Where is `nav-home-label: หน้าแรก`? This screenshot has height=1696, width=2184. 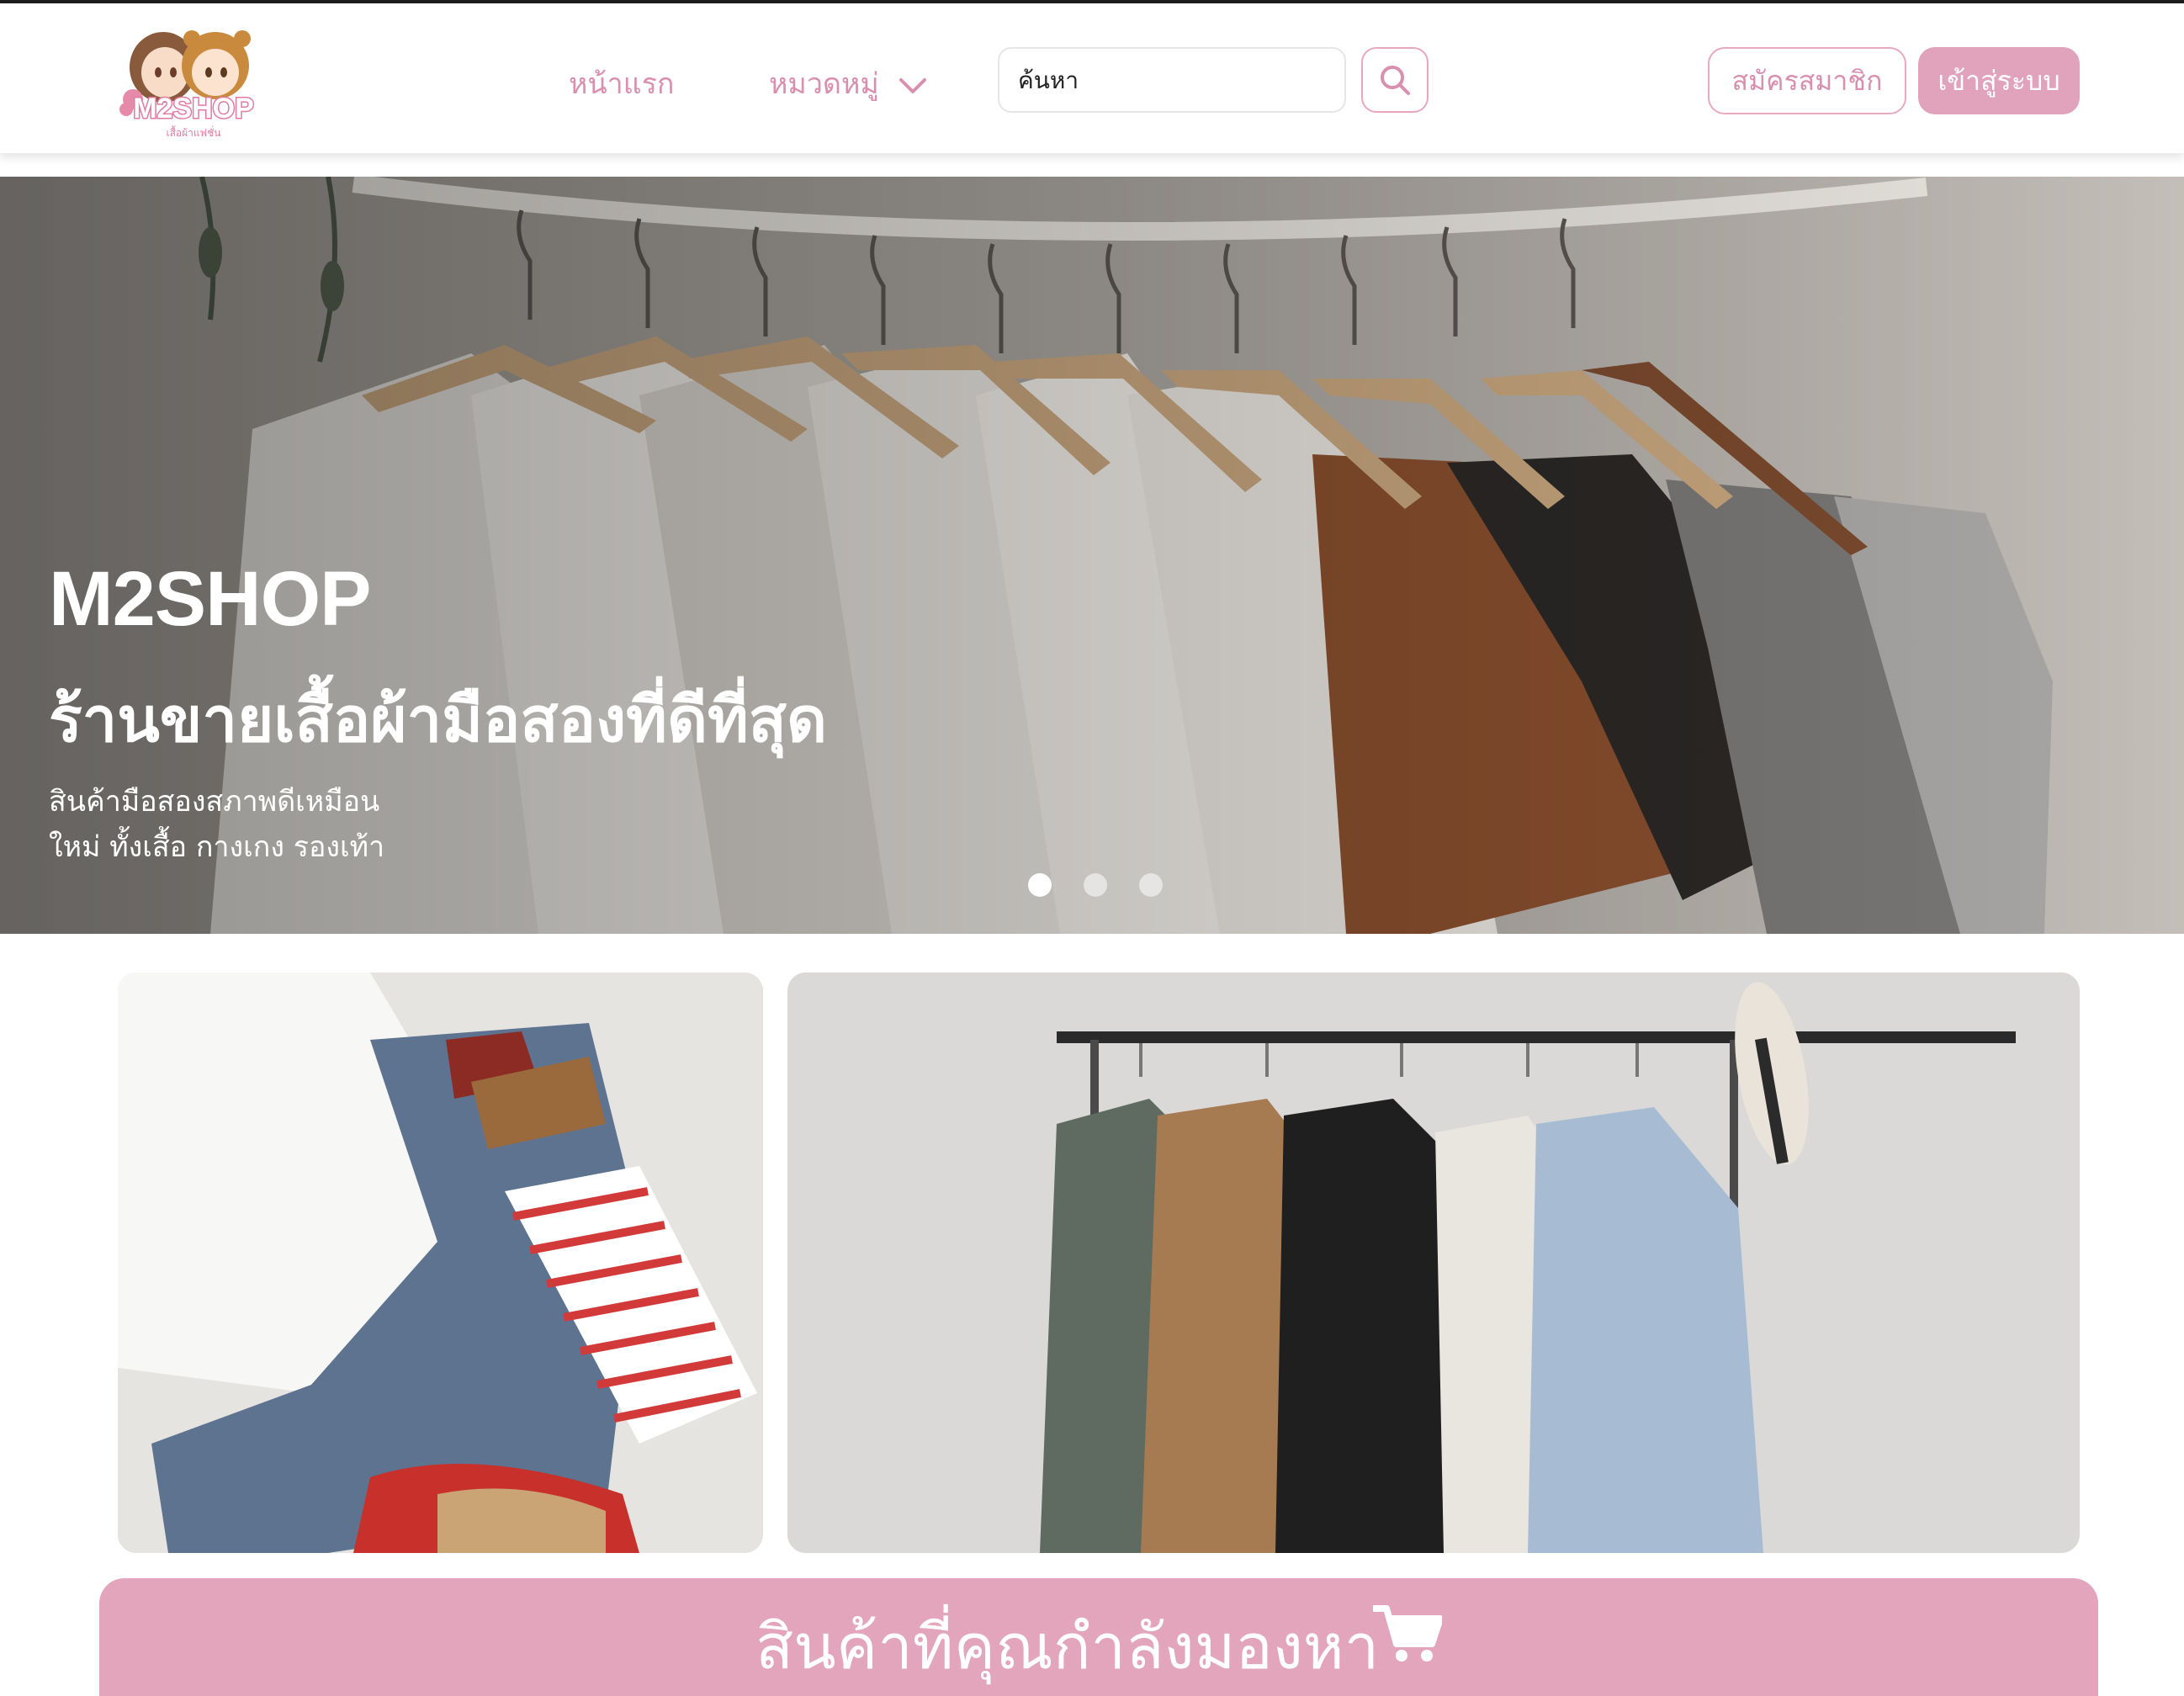
nav-home-label: หน้าแรก is located at coordinates (622, 84).